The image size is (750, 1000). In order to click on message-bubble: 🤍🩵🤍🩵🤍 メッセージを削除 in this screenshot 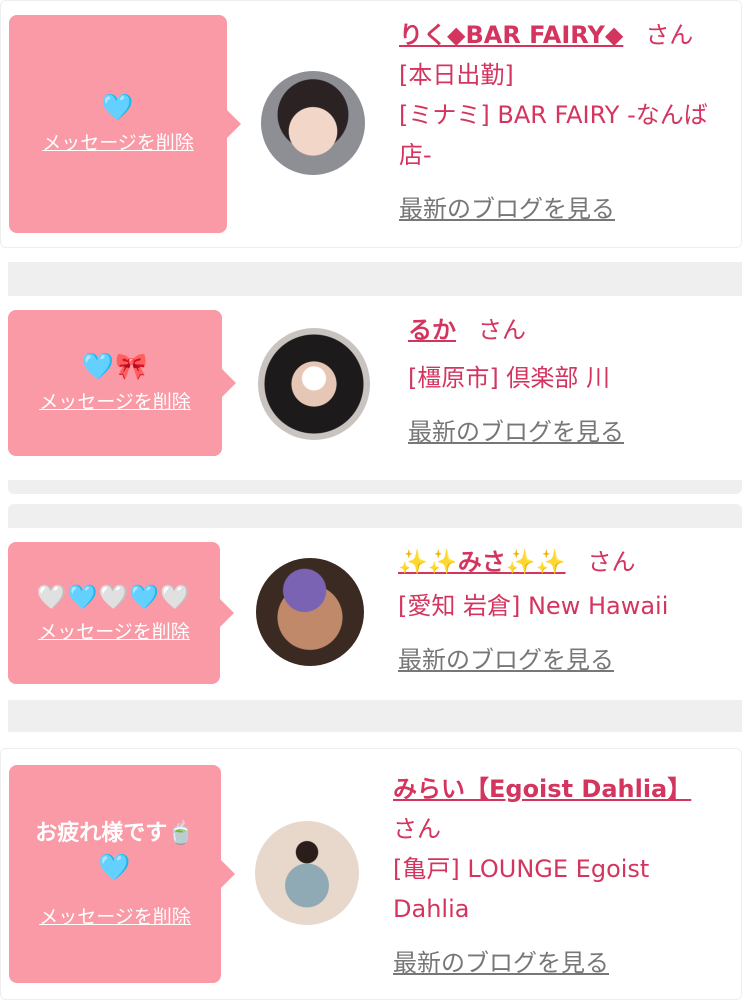, I will do `click(114, 613)`.